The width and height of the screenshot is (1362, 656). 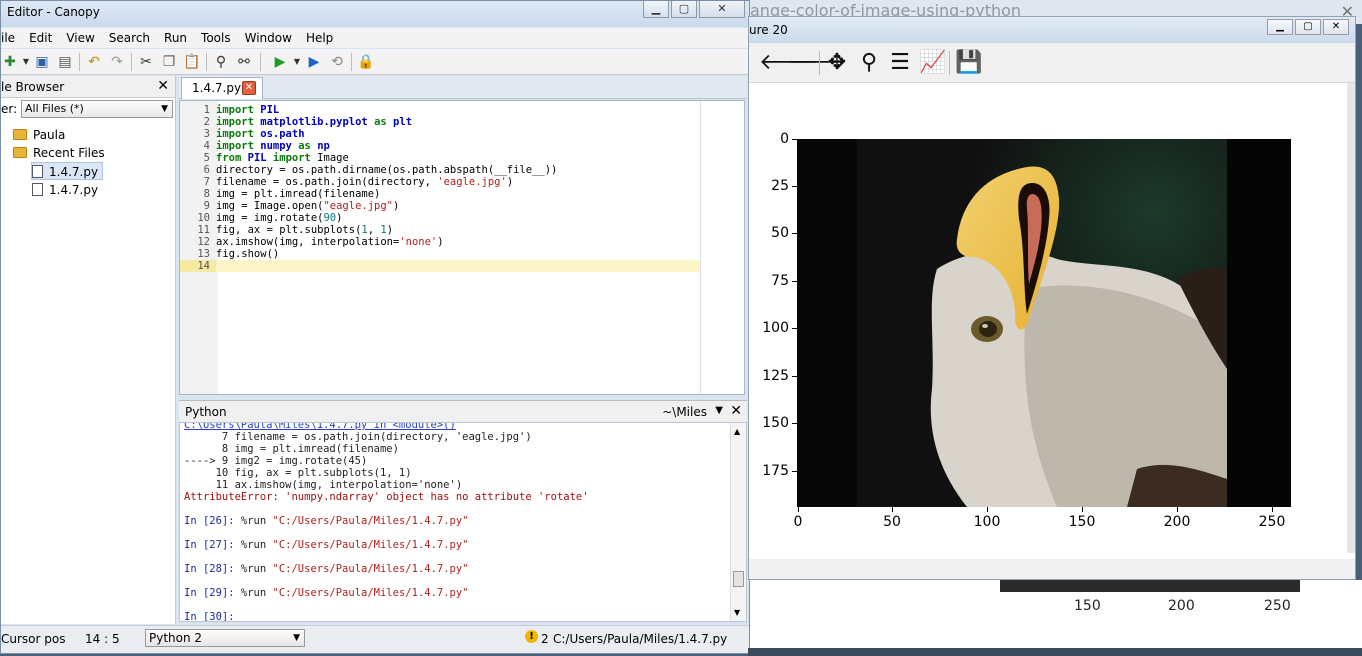 I want to click on edit-axis-icon: 📈, so click(x=932, y=63).